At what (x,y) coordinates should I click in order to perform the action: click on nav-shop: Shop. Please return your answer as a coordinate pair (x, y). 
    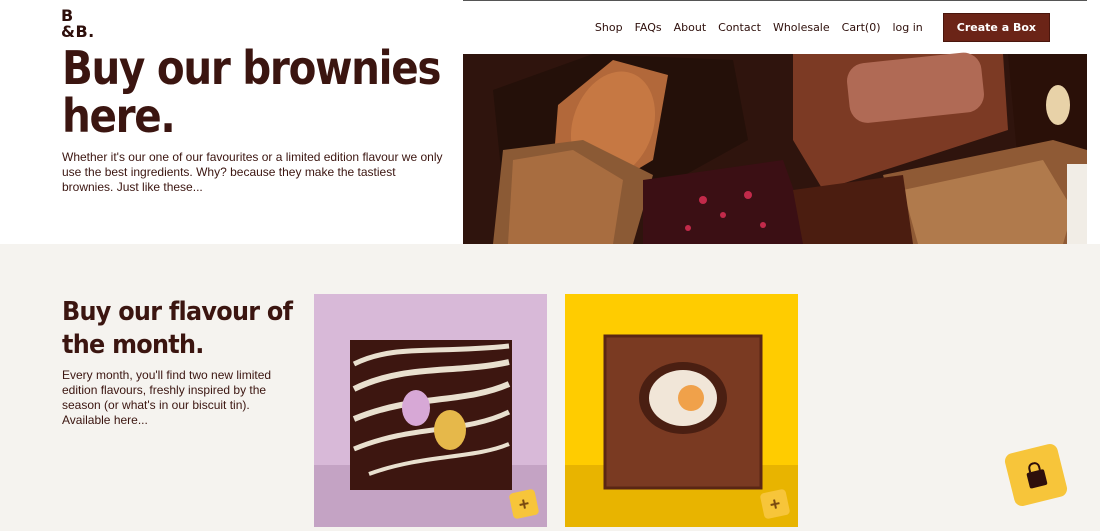
    Looking at the image, I should click on (609, 27).